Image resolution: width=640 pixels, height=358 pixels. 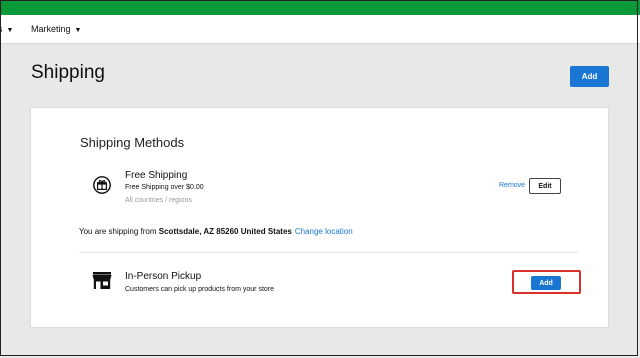 What do you see at coordinates (132, 142) in the screenshot?
I see `section-title: Shipping Methods` at bounding box center [132, 142].